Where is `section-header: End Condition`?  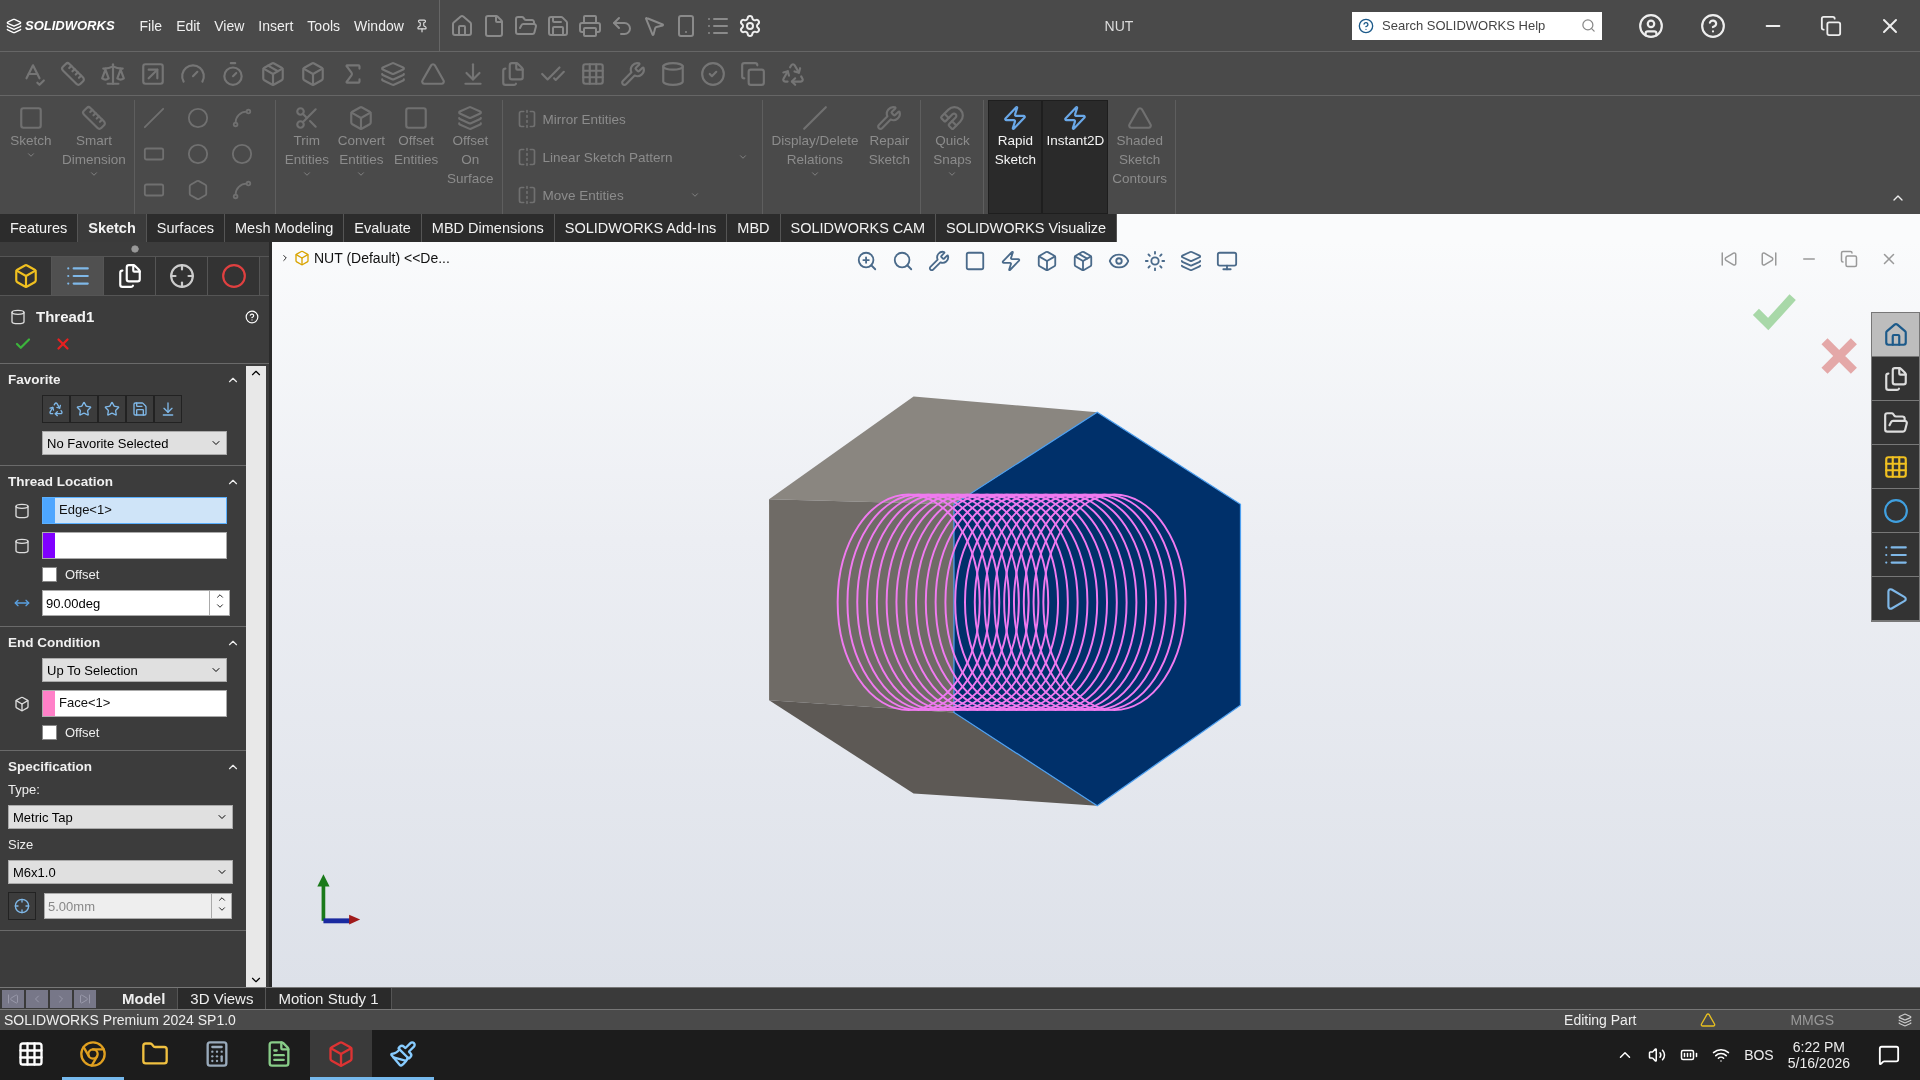
section-header: End Condition is located at coordinates (124, 642).